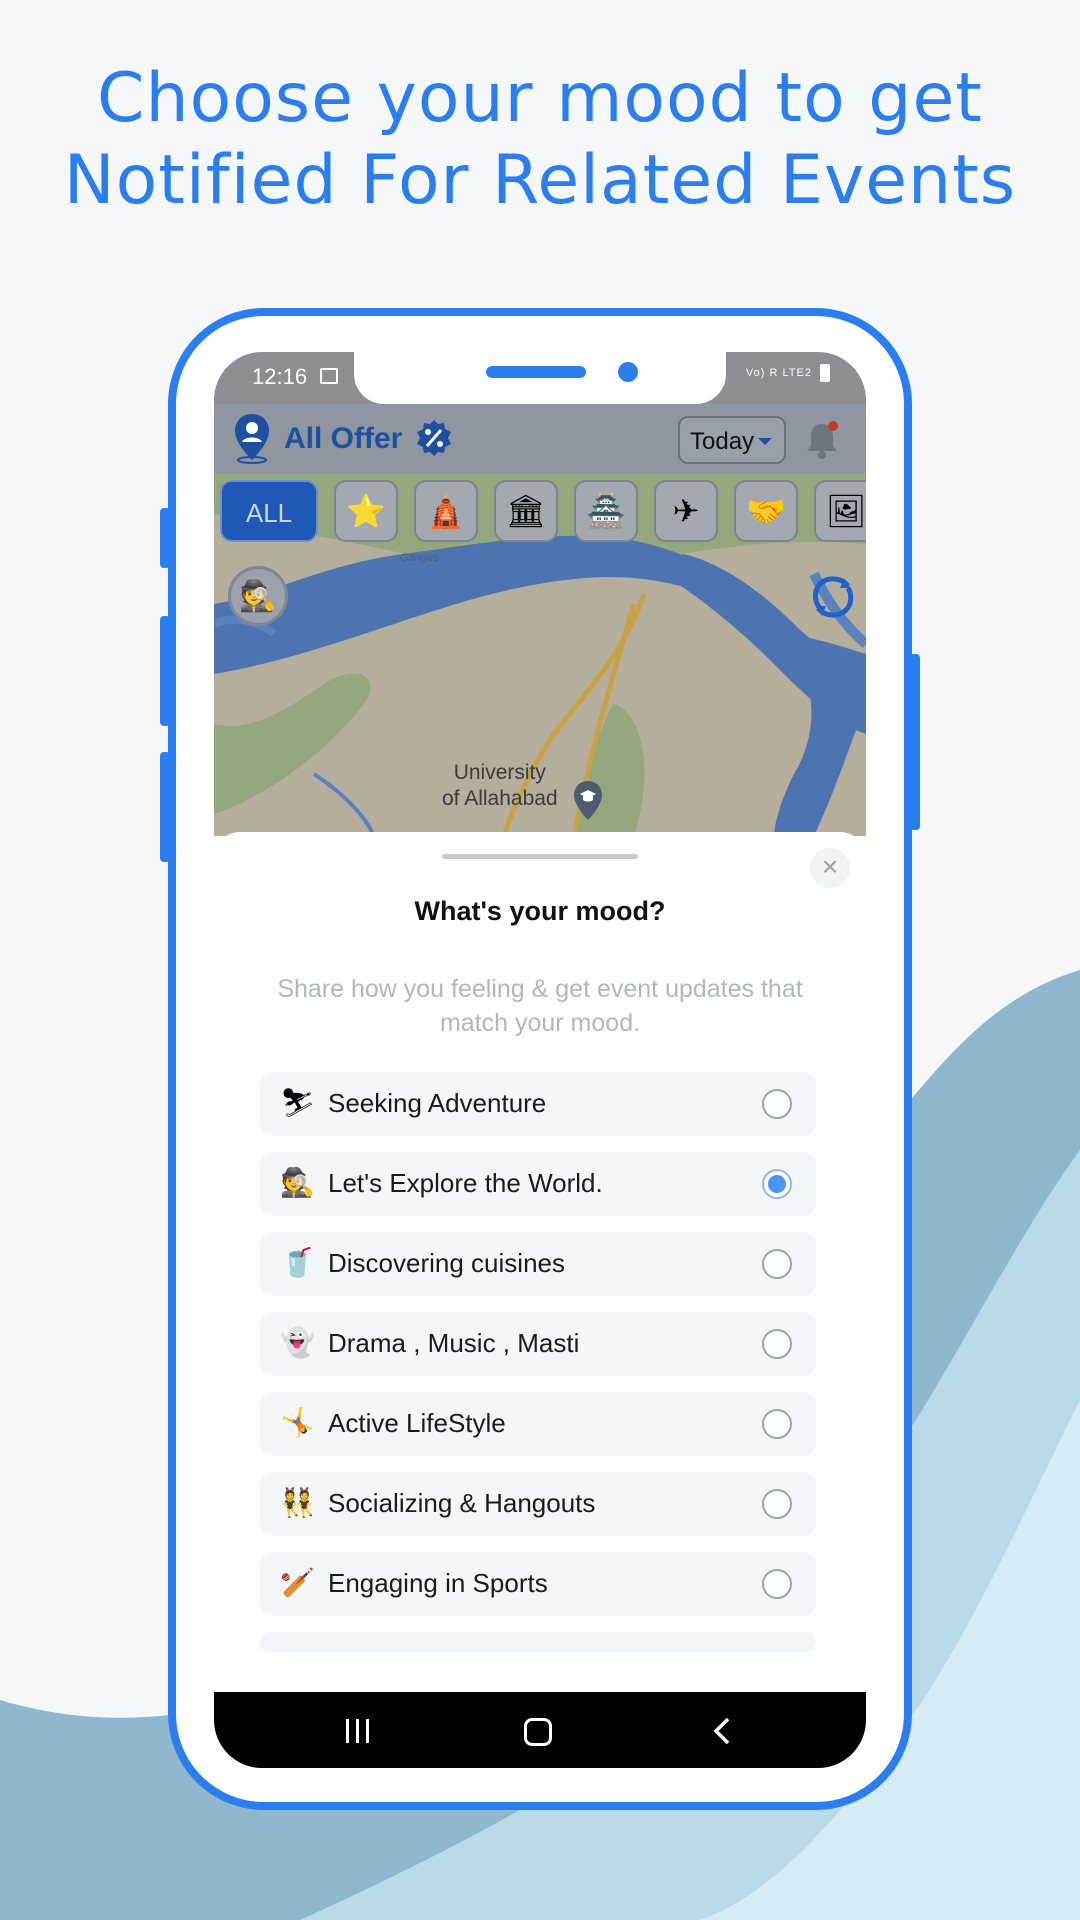 This screenshot has width=1080, height=1920. What do you see at coordinates (419, 558) in the screenshot?
I see `map-label-ganges: Ganges` at bounding box center [419, 558].